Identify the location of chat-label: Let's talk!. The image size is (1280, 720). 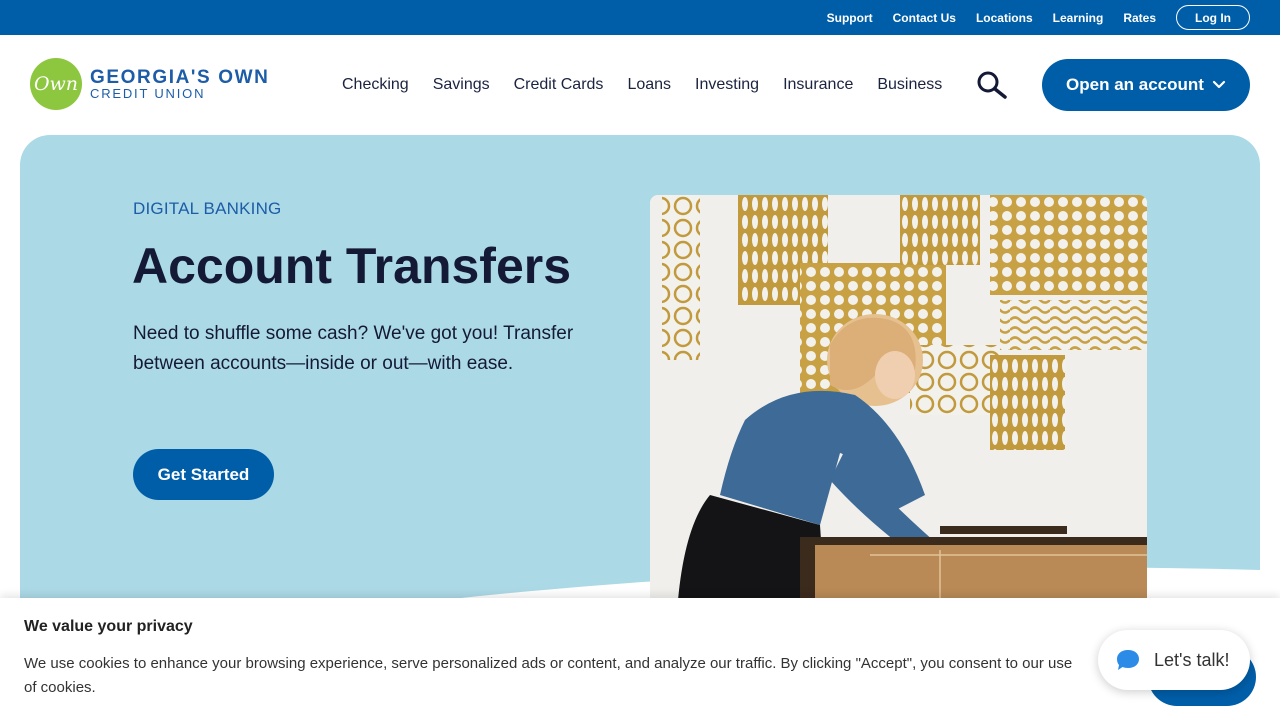
(1192, 659).